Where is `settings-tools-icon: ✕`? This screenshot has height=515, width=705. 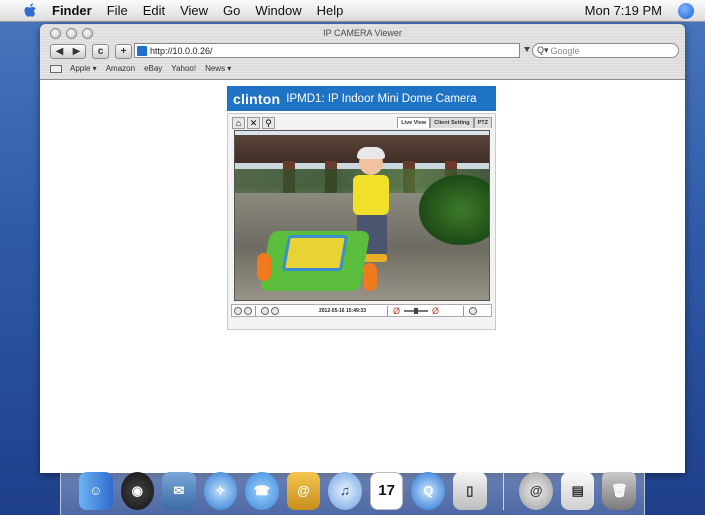 settings-tools-icon: ✕ is located at coordinates (253, 123).